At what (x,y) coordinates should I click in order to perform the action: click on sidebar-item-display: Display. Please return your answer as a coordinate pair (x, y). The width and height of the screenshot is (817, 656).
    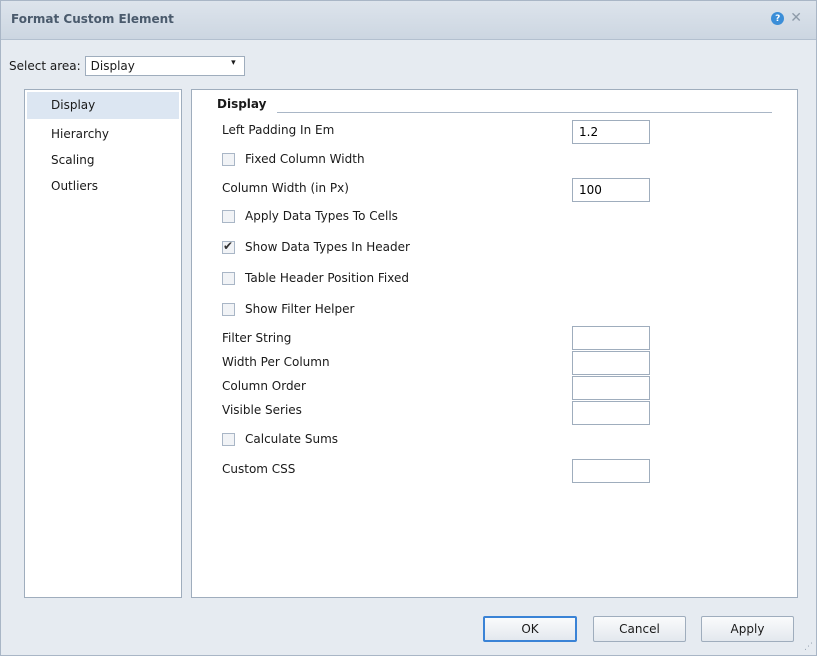
    Looking at the image, I should click on (103, 105).